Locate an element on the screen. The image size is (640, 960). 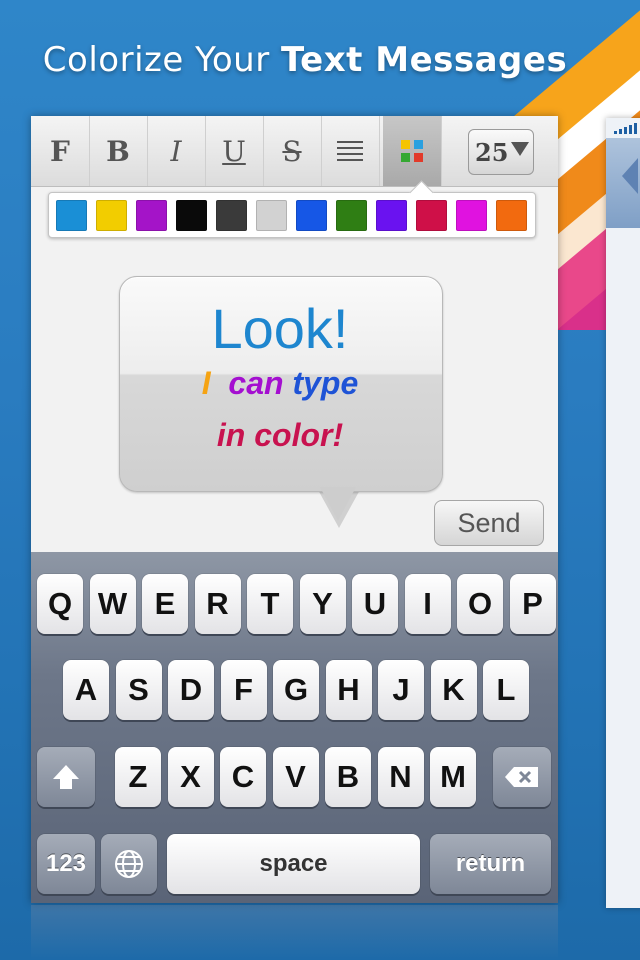
signal-icon is located at coordinates (627, 128).